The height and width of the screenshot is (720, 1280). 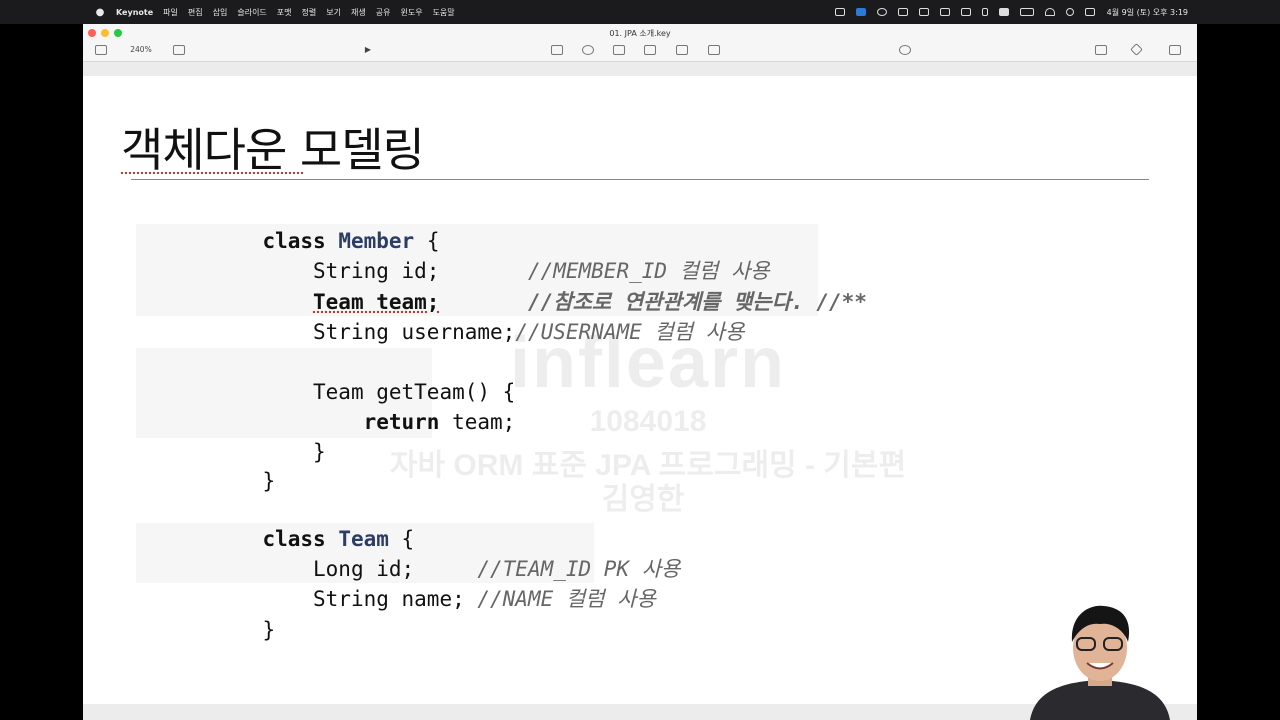 I want to click on code-text: String name;, so click(x=370, y=599).